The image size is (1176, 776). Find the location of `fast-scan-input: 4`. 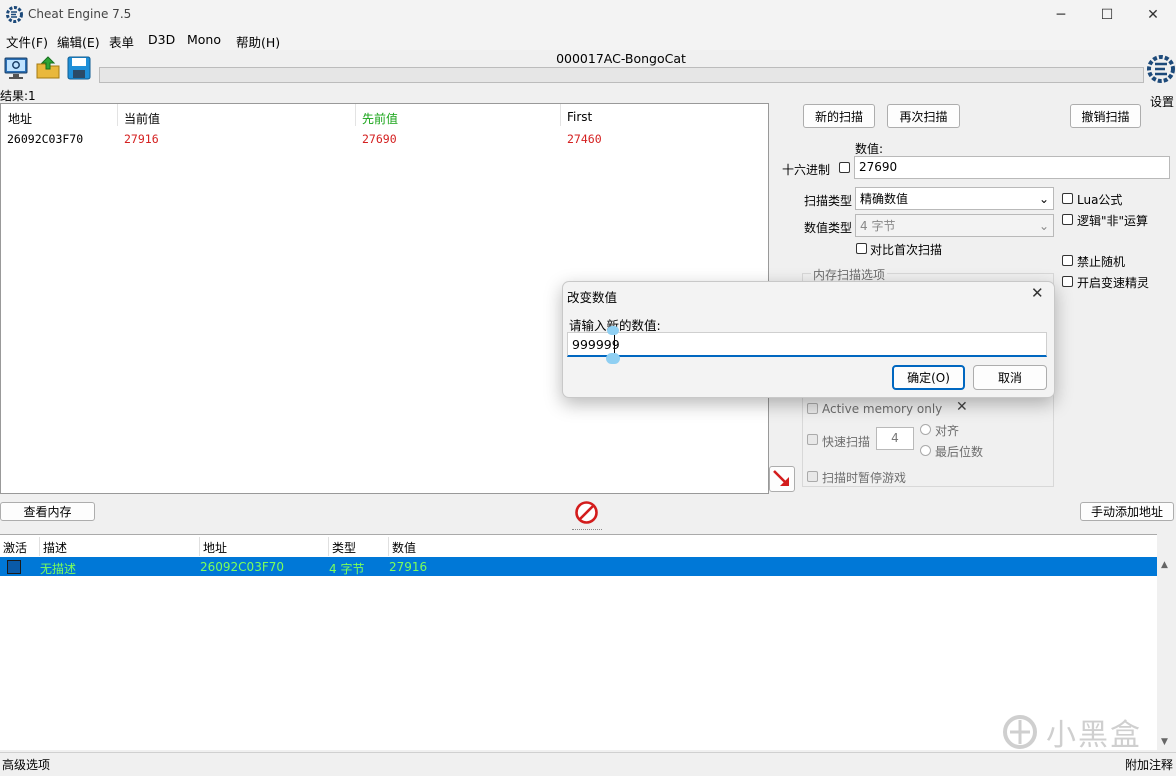

fast-scan-input: 4 is located at coordinates (895, 438).